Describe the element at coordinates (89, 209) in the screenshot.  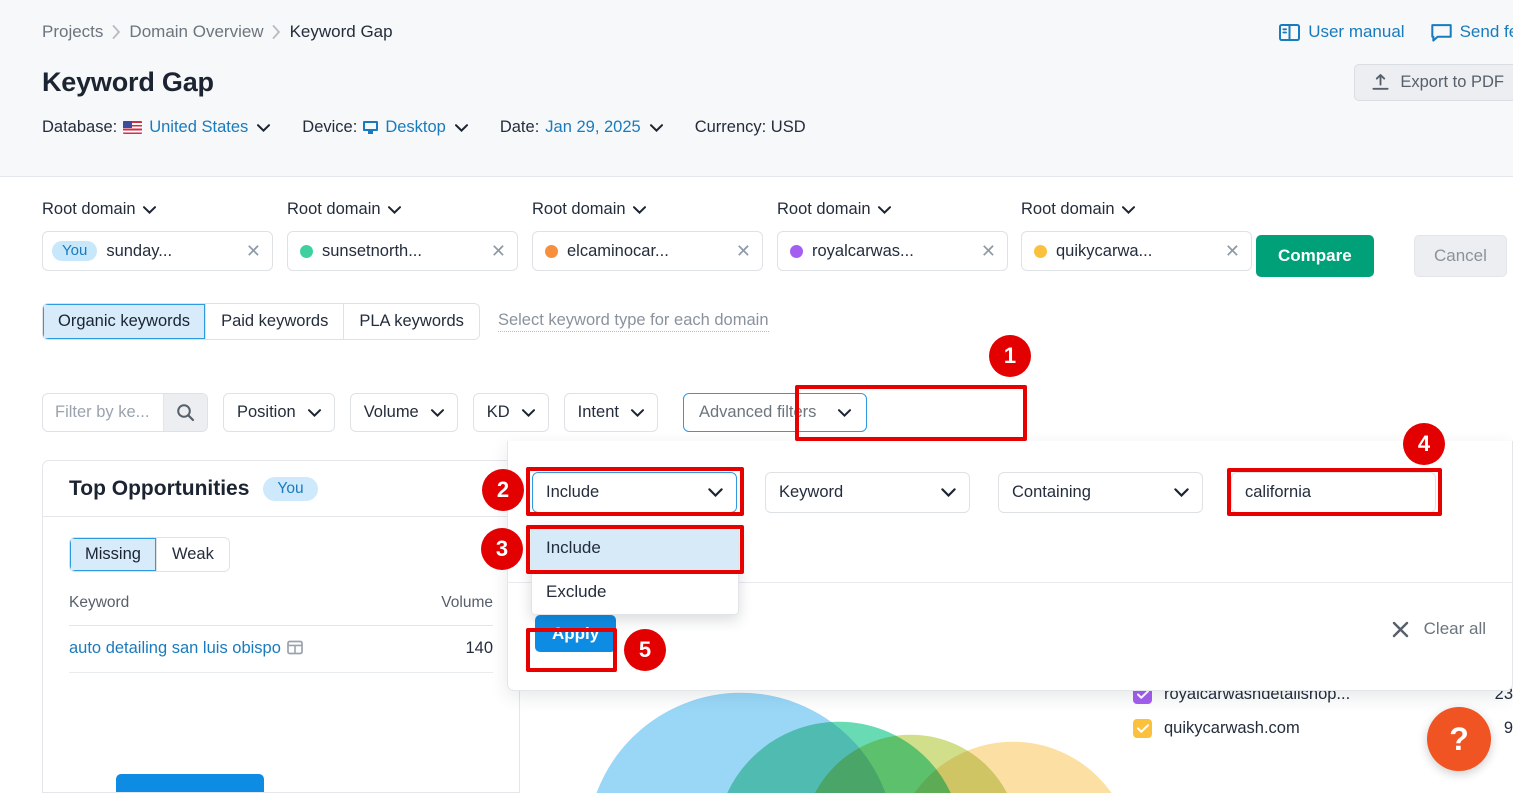
I see `root-domain-label: Root domain` at that location.